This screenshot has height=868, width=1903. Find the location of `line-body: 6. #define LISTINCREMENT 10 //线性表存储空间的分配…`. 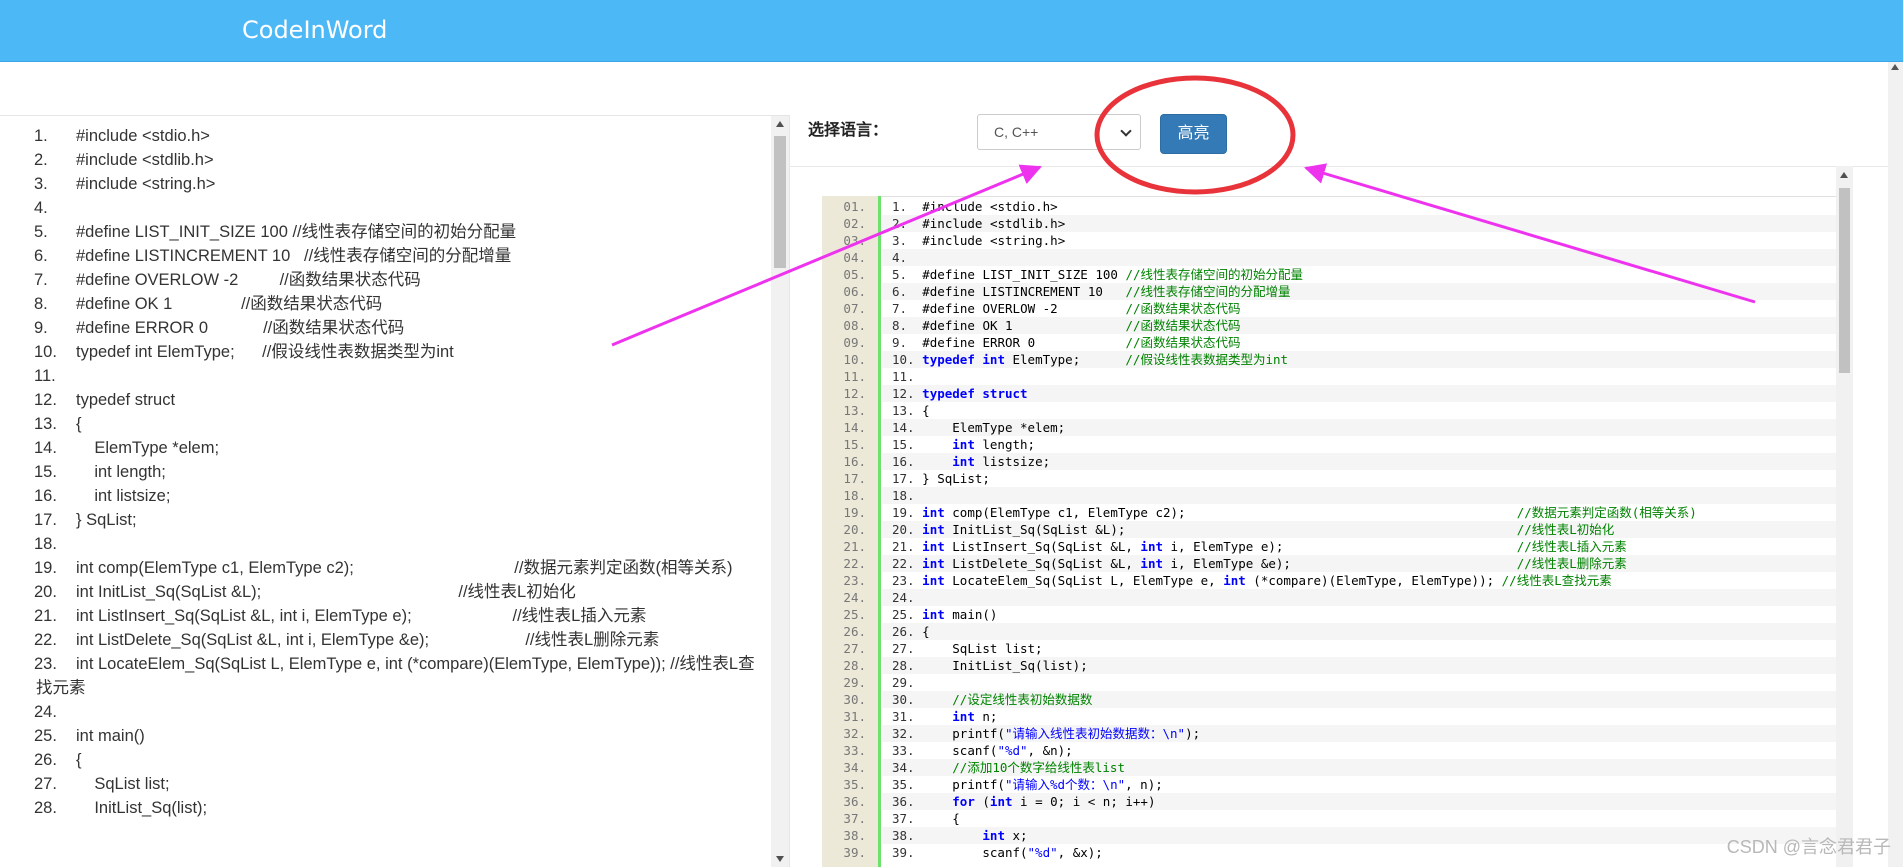

line-body: 6. #define LISTINCREMENT 10 //线性表存储空间的分配… is located at coordinates (1359, 291).